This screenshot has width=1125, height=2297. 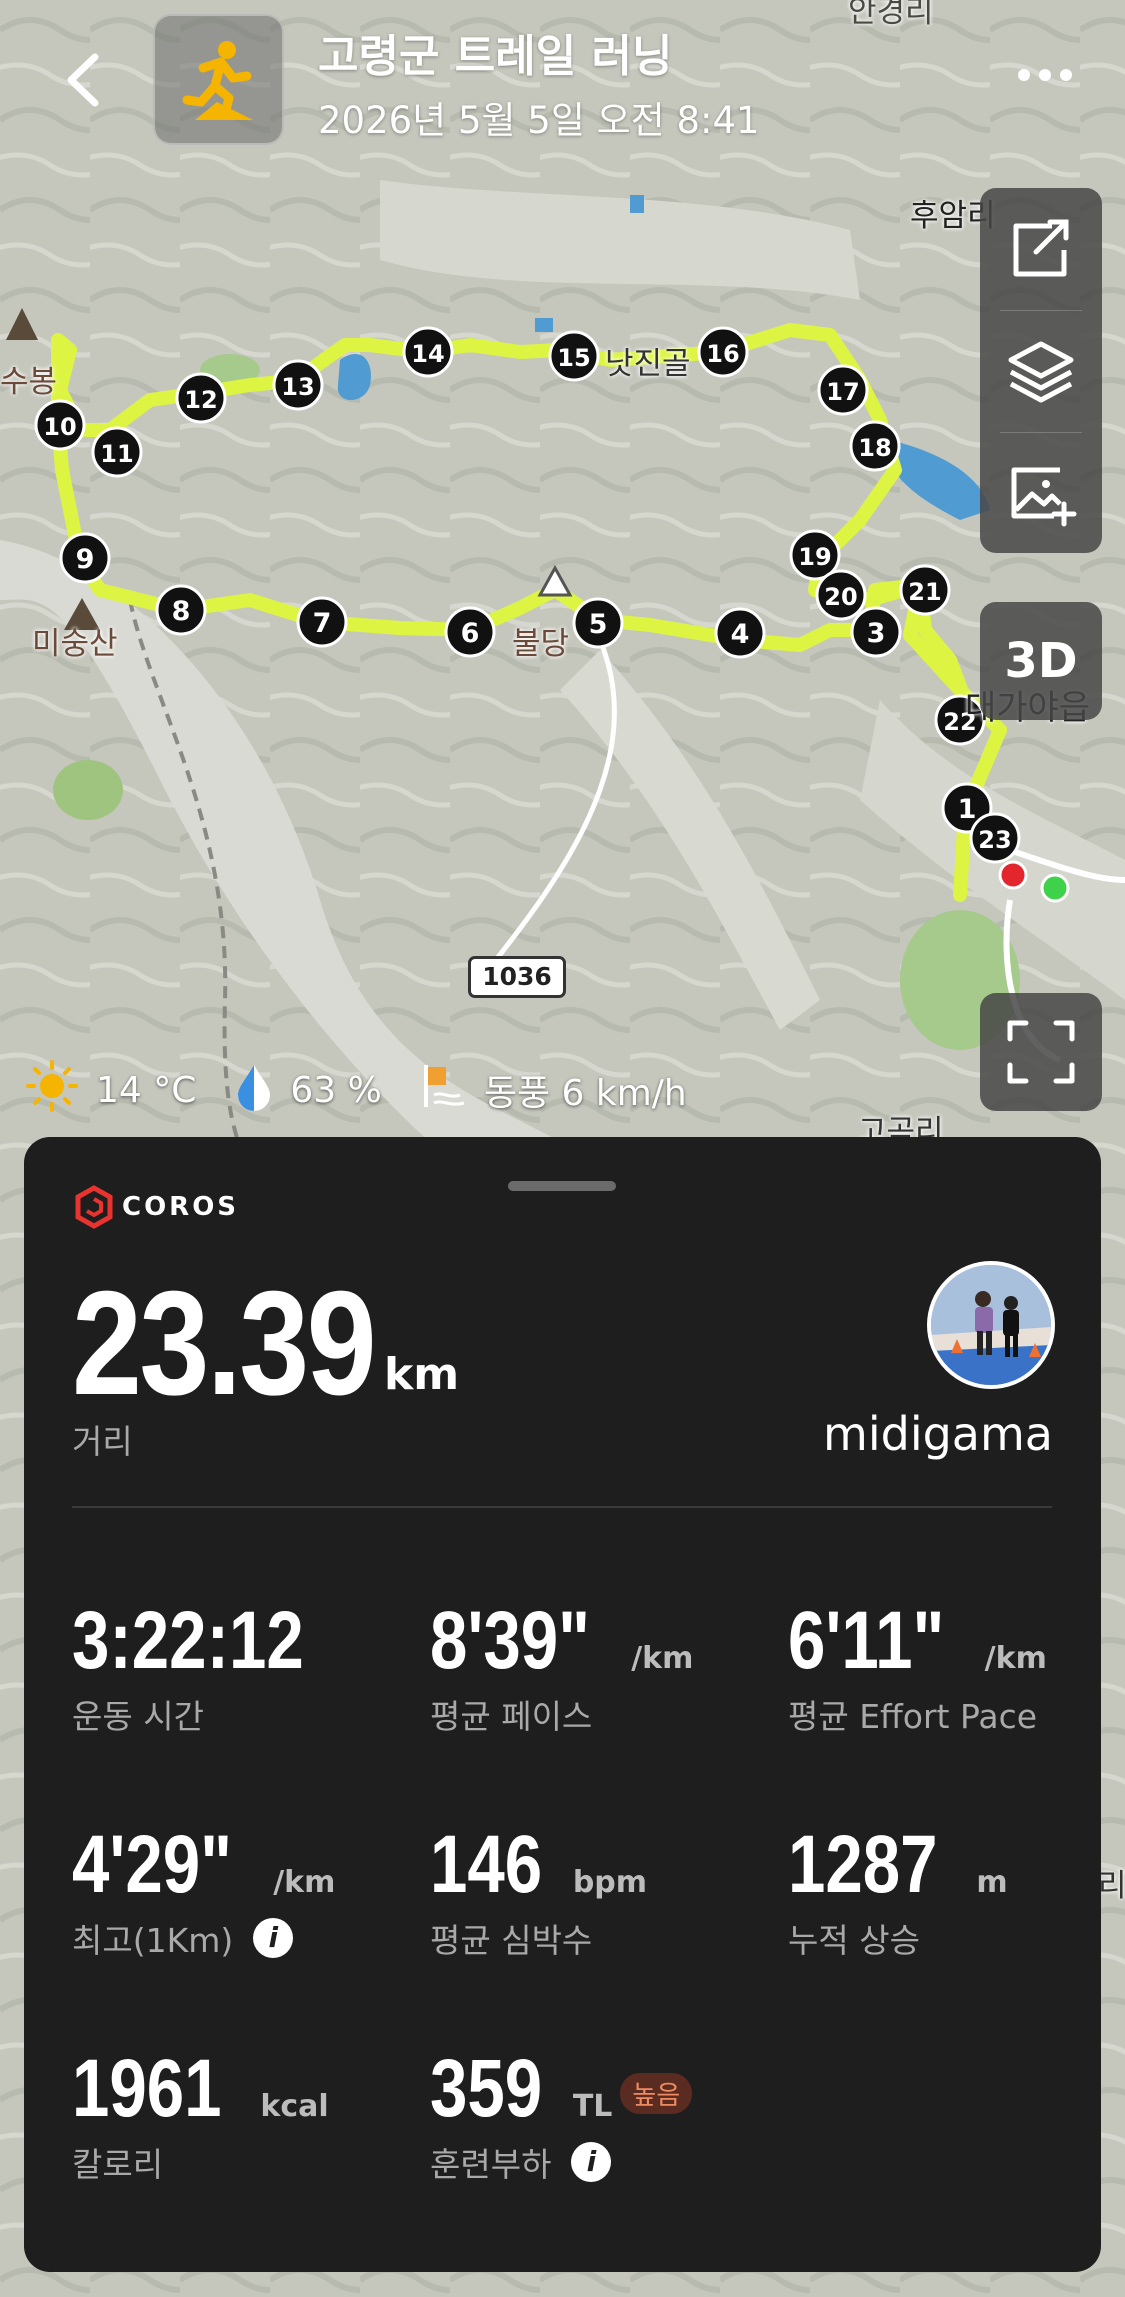 I want to click on km-marker: 18, so click(x=875, y=446).